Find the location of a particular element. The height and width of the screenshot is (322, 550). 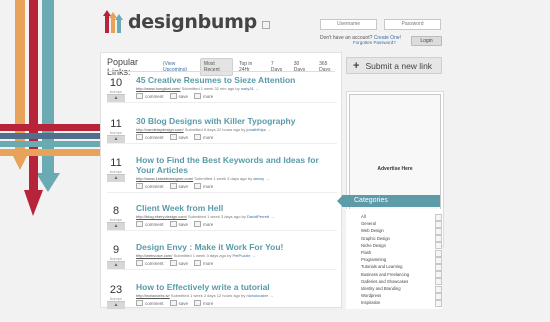

submit-link-button: + Submit a new link is located at coordinates (394, 65).